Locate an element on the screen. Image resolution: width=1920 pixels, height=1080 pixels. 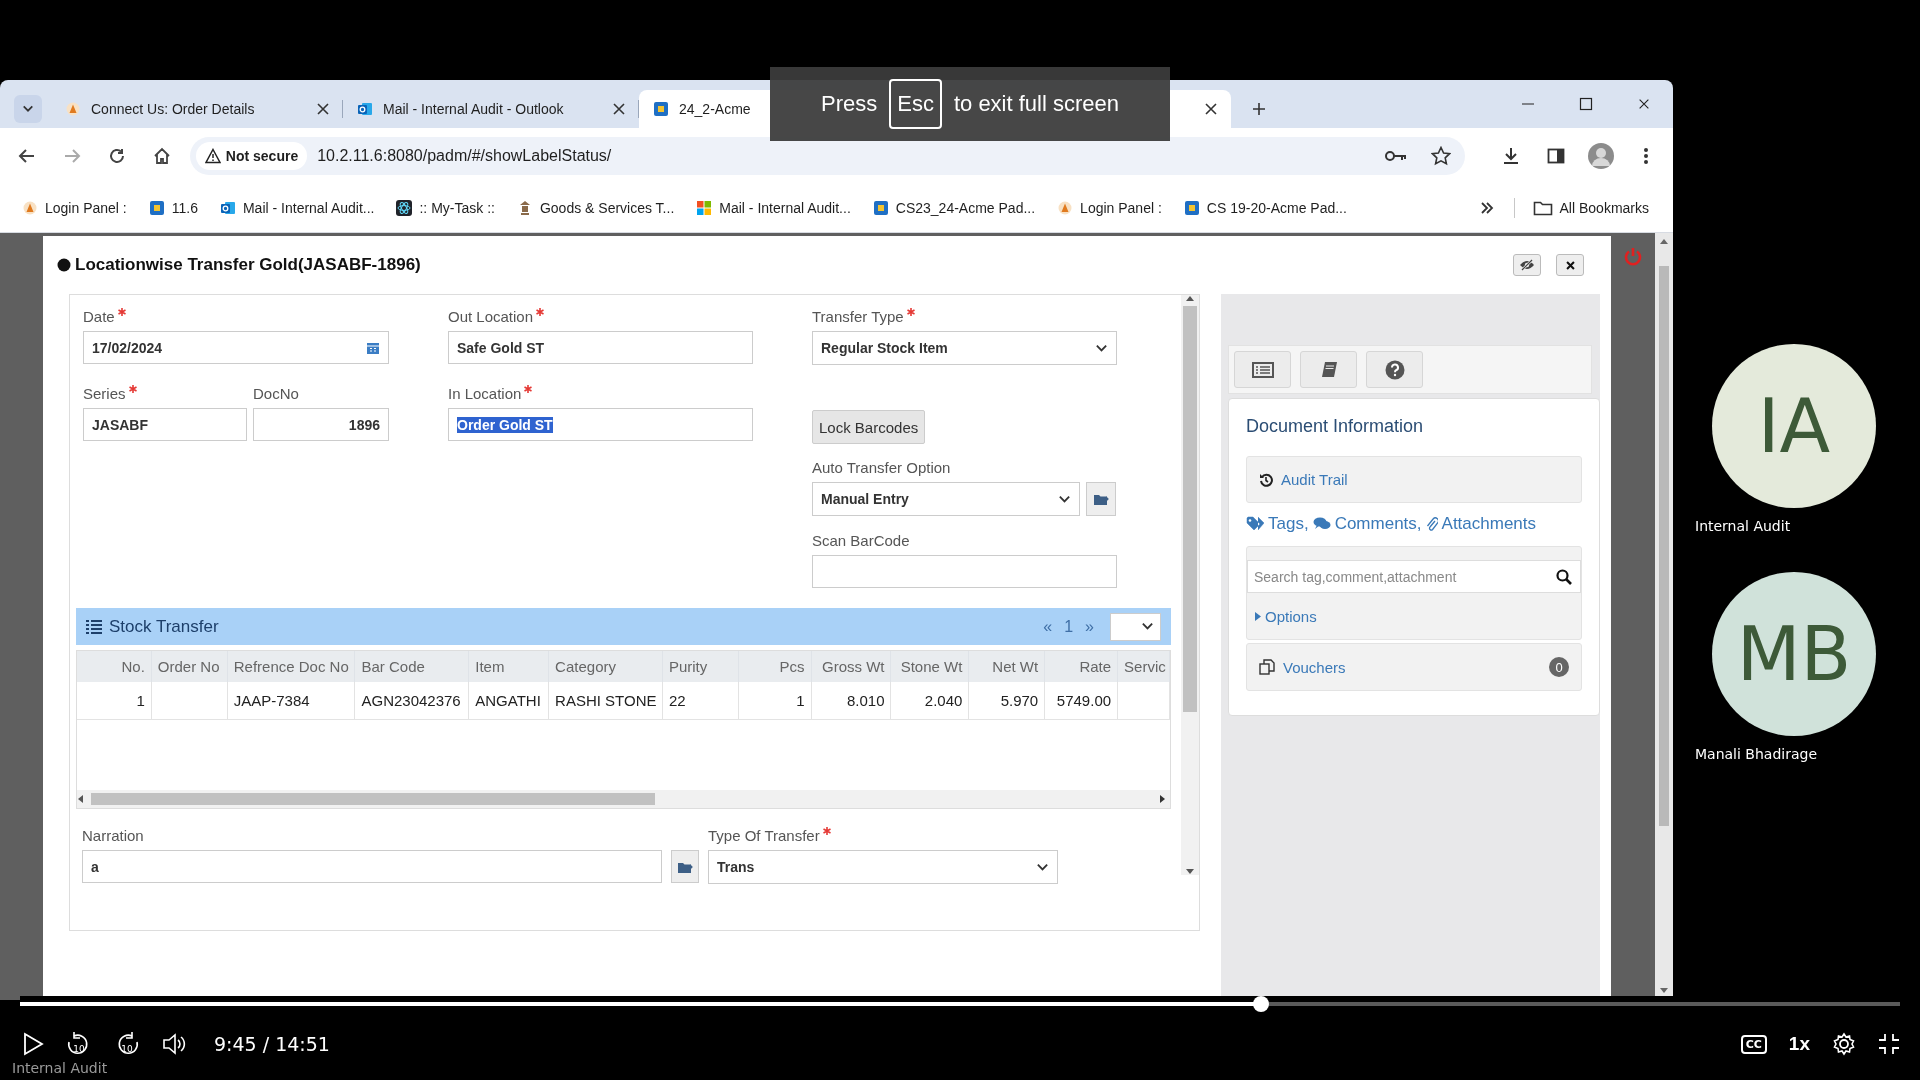
book-icon is located at coordinates (1328, 369).